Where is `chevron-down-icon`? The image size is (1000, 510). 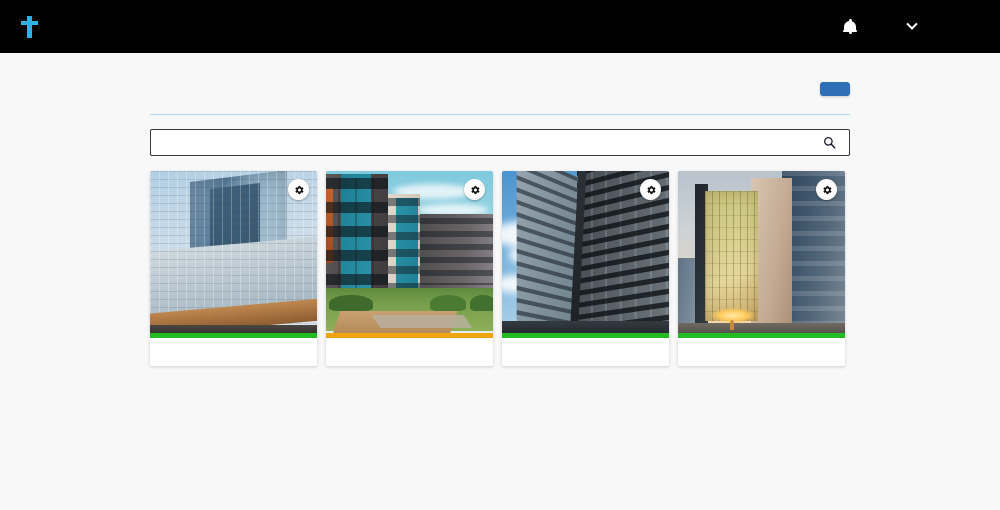 chevron-down-icon is located at coordinates (912, 24).